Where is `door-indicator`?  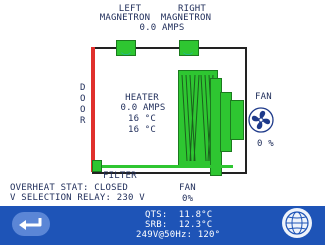 door-indicator is located at coordinates (93, 109).